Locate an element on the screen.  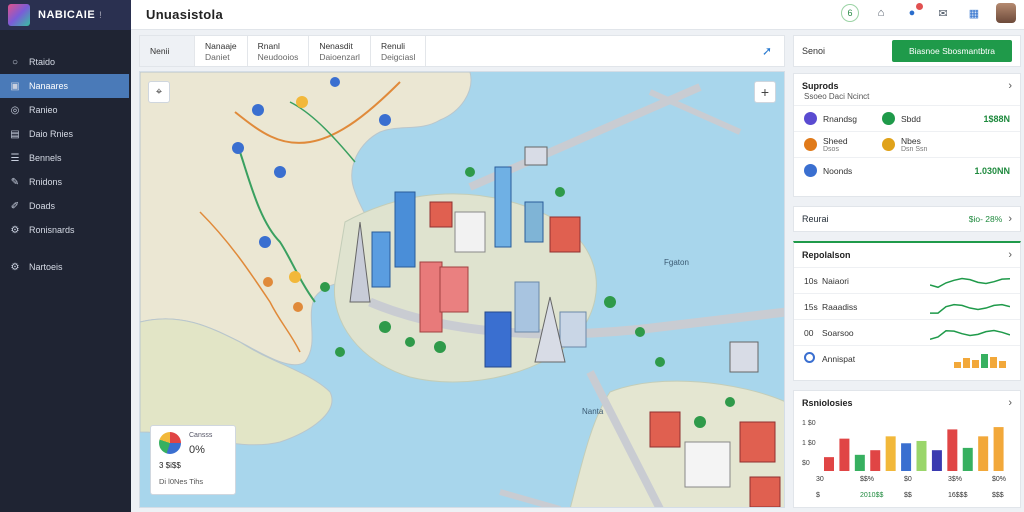
tab: Nenii is located at coordinates (167, 51).